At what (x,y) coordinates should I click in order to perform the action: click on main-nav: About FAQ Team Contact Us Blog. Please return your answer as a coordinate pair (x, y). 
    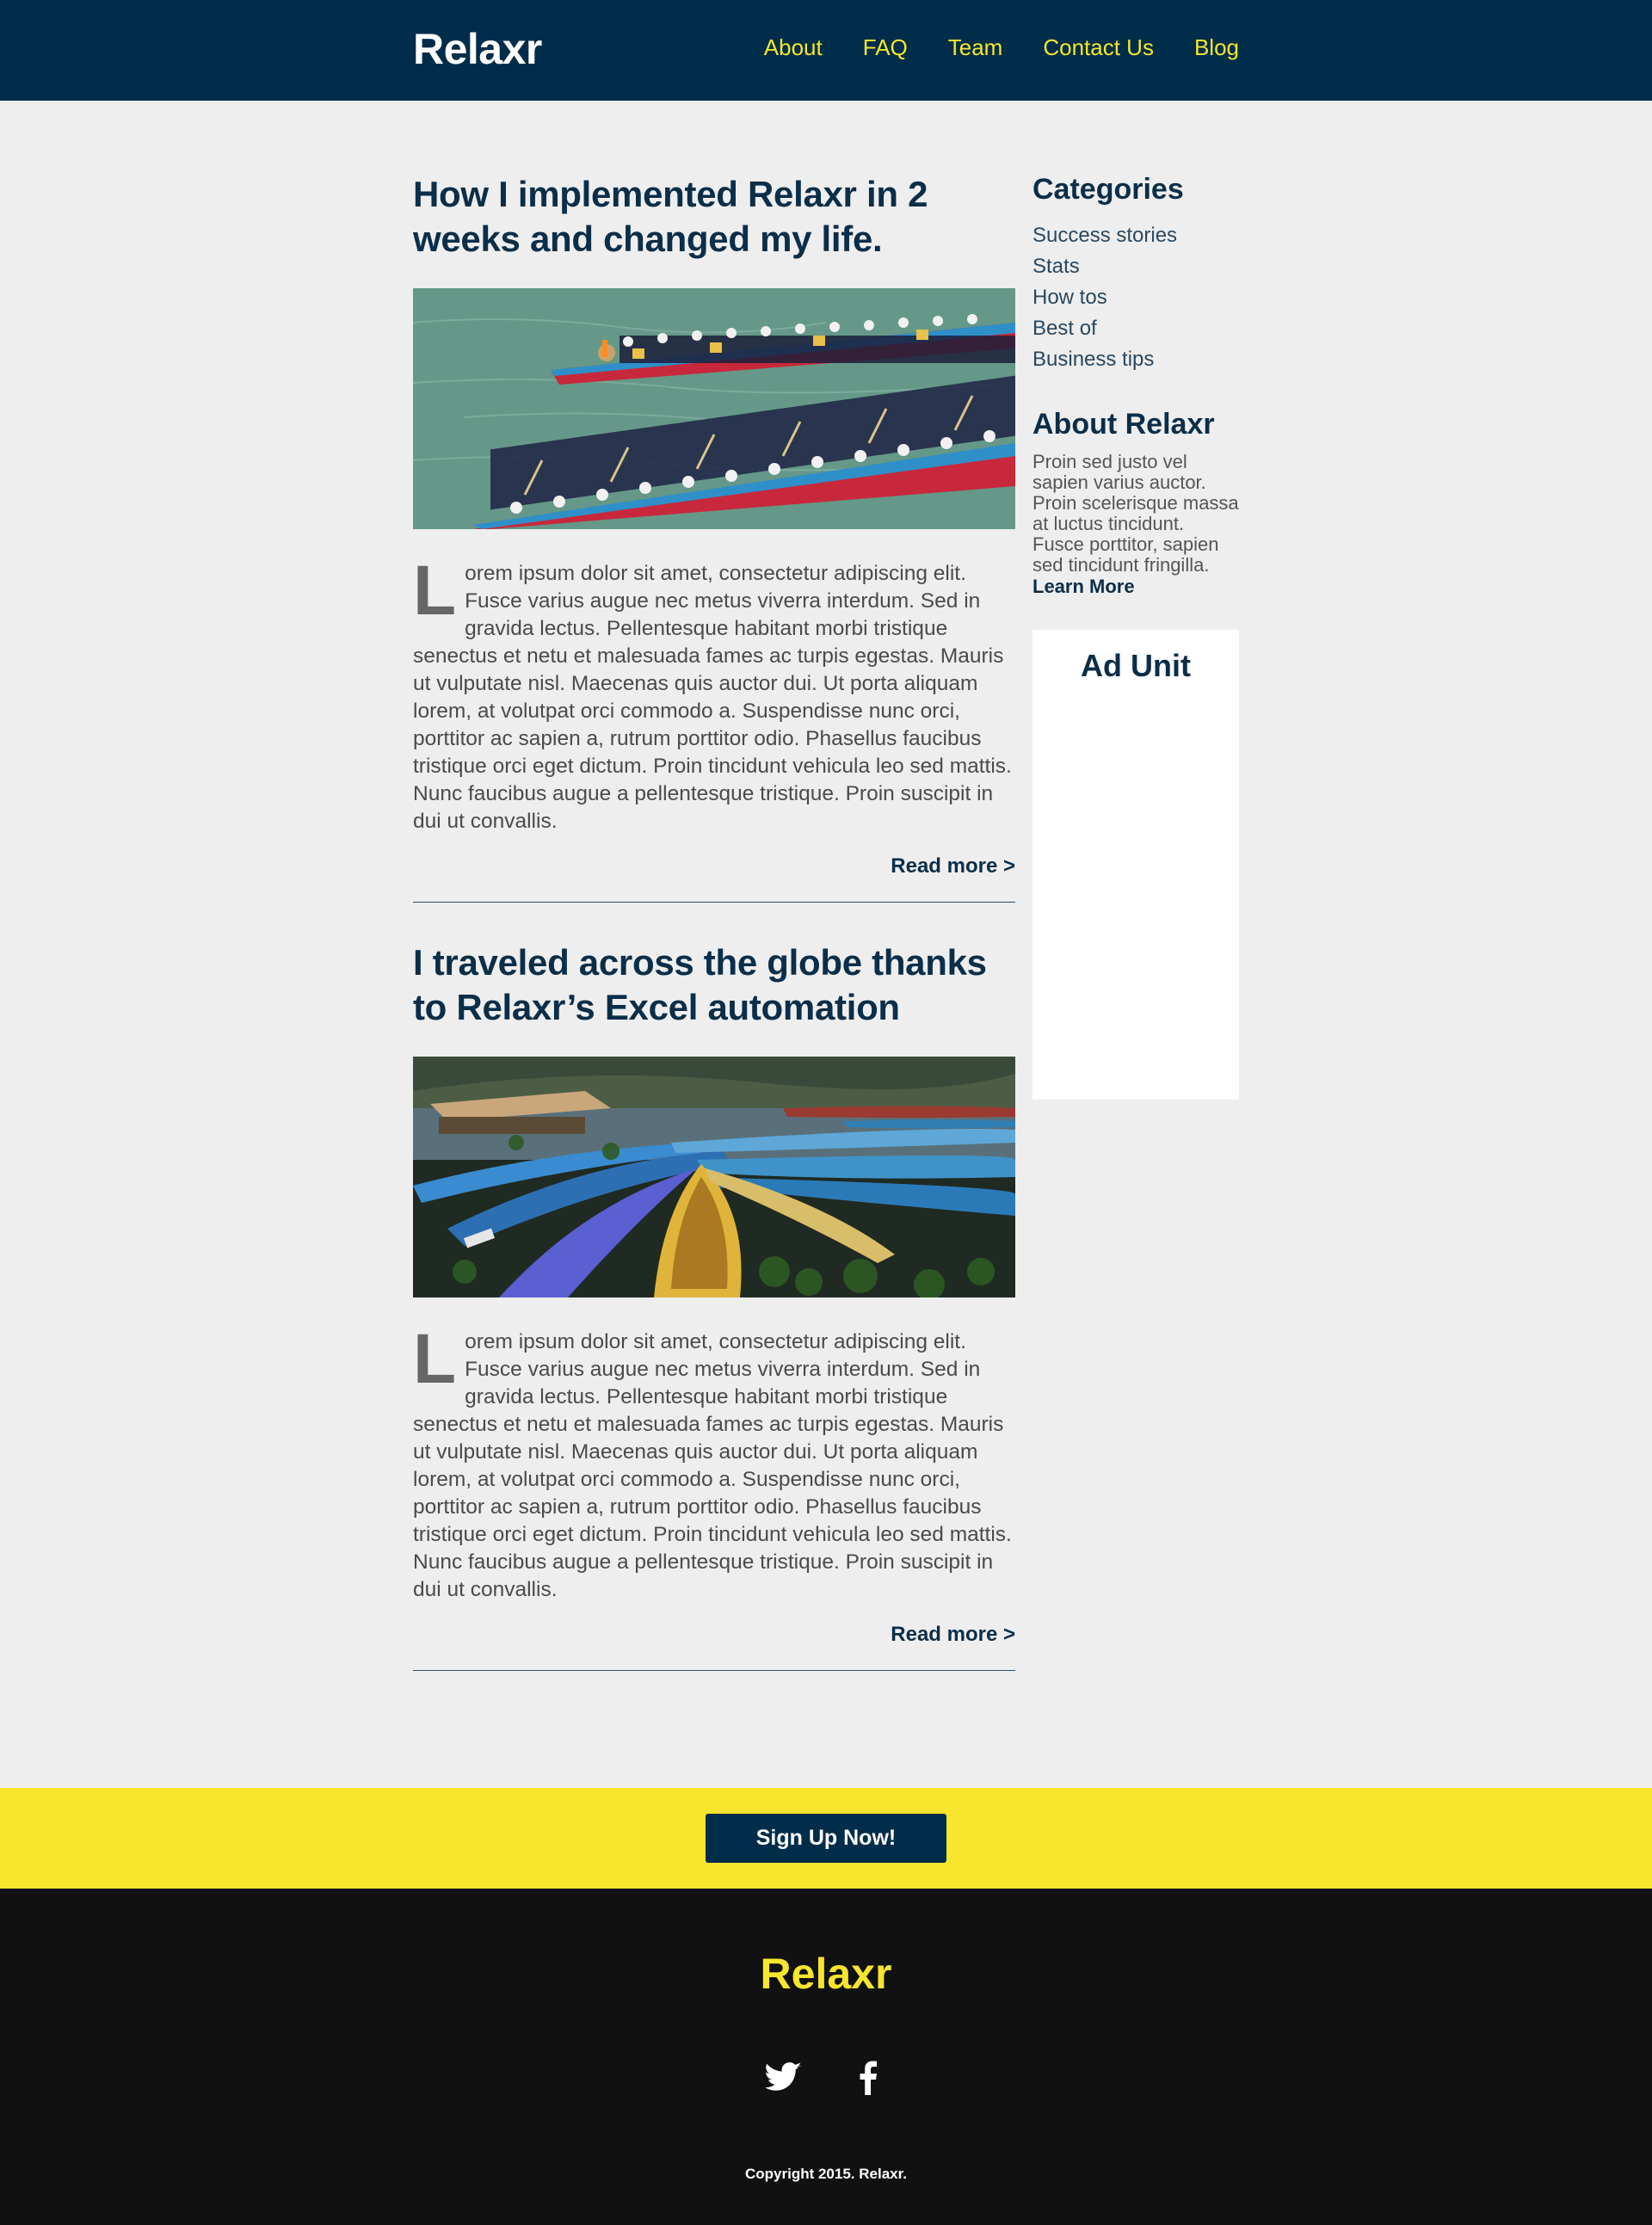
    Looking at the image, I should click on (1001, 48).